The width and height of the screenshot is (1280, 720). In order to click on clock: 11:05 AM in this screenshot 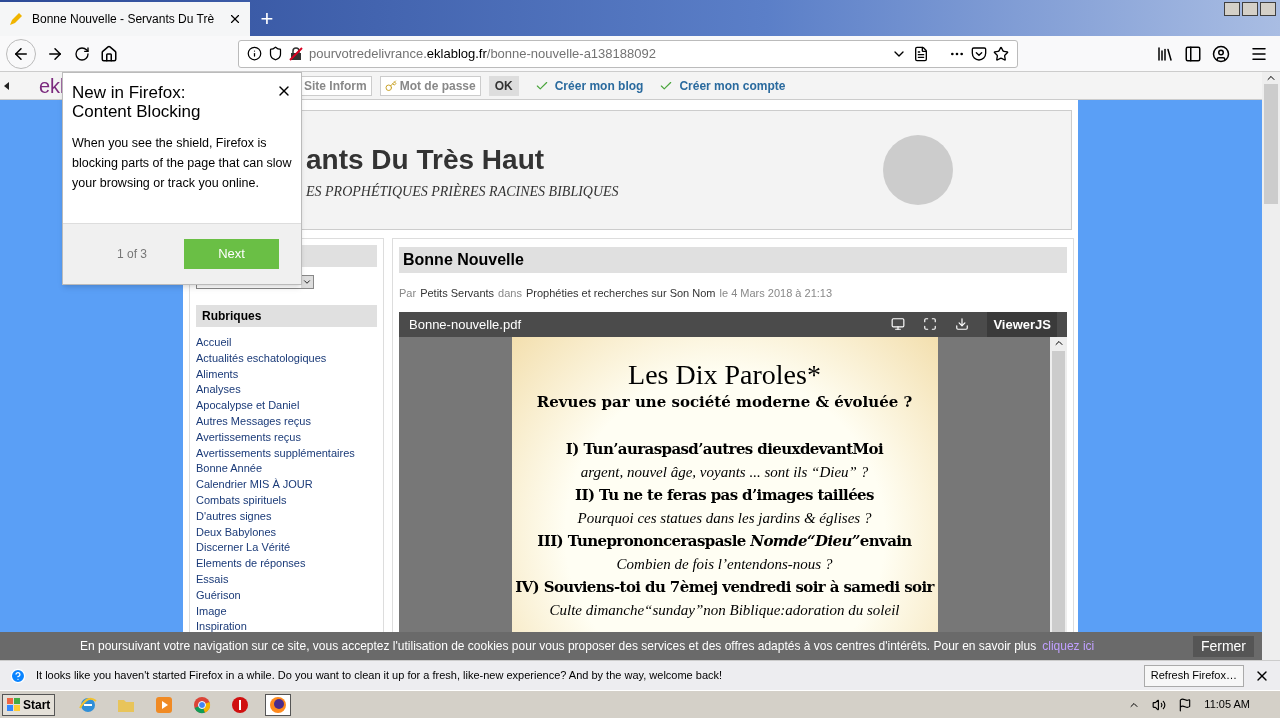, I will do `click(1227, 705)`.